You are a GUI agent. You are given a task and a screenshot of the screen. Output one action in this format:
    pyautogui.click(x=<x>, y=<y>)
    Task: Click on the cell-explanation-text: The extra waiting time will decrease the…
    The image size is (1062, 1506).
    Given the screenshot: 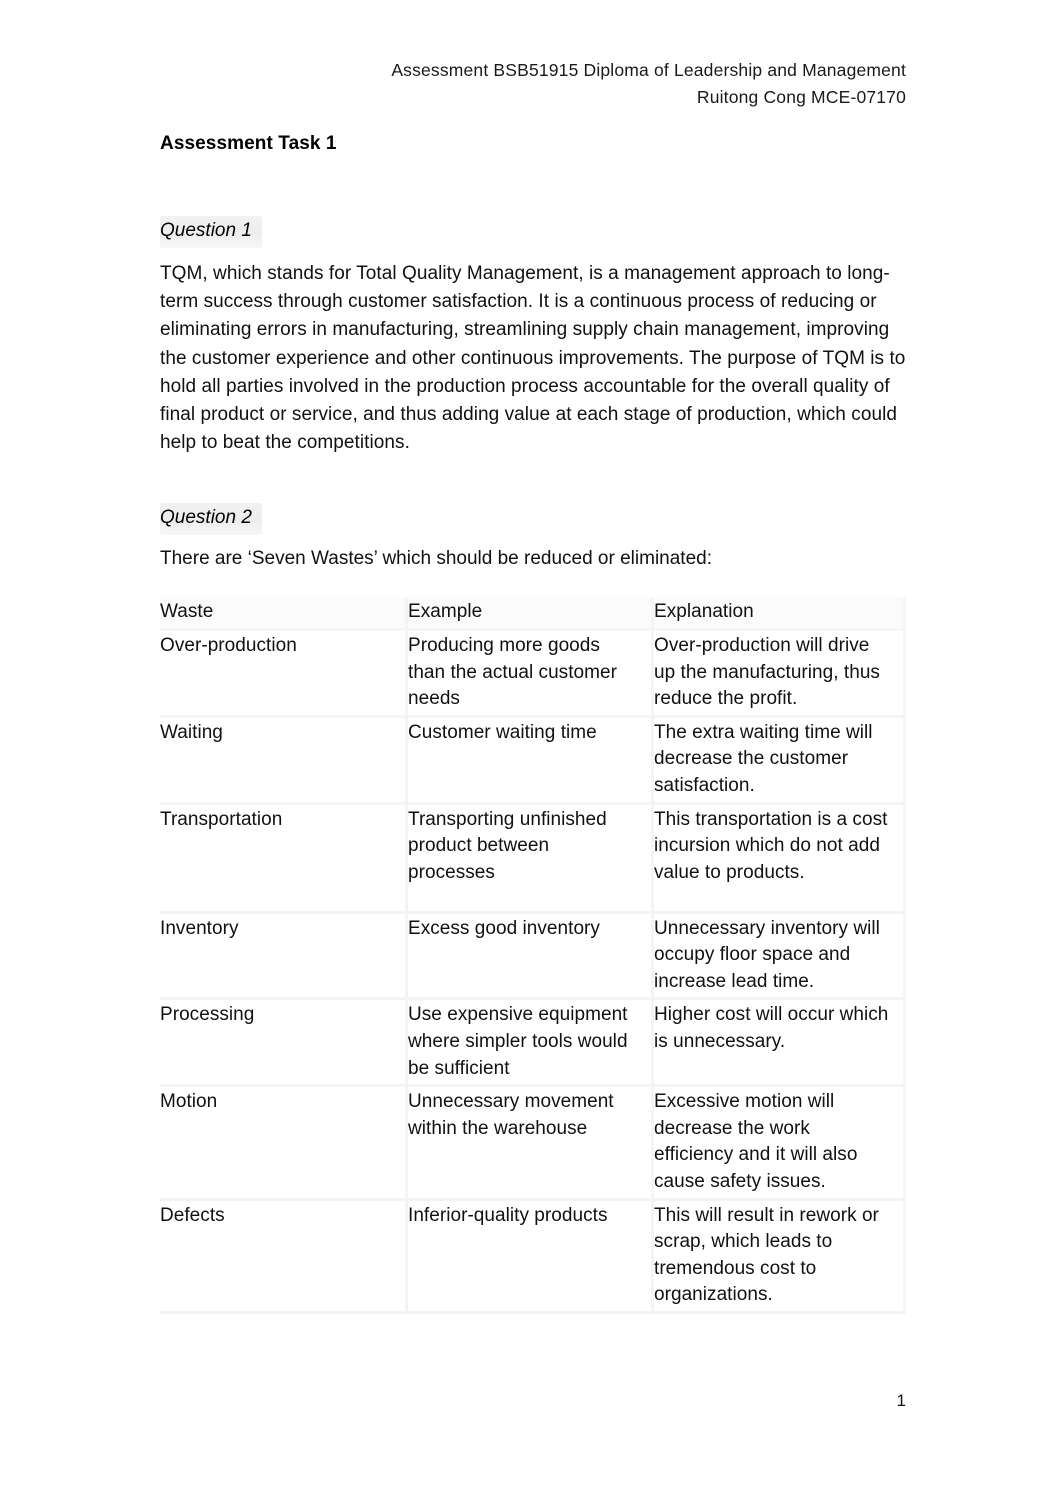 What is the action you would take?
    pyautogui.click(x=763, y=758)
    